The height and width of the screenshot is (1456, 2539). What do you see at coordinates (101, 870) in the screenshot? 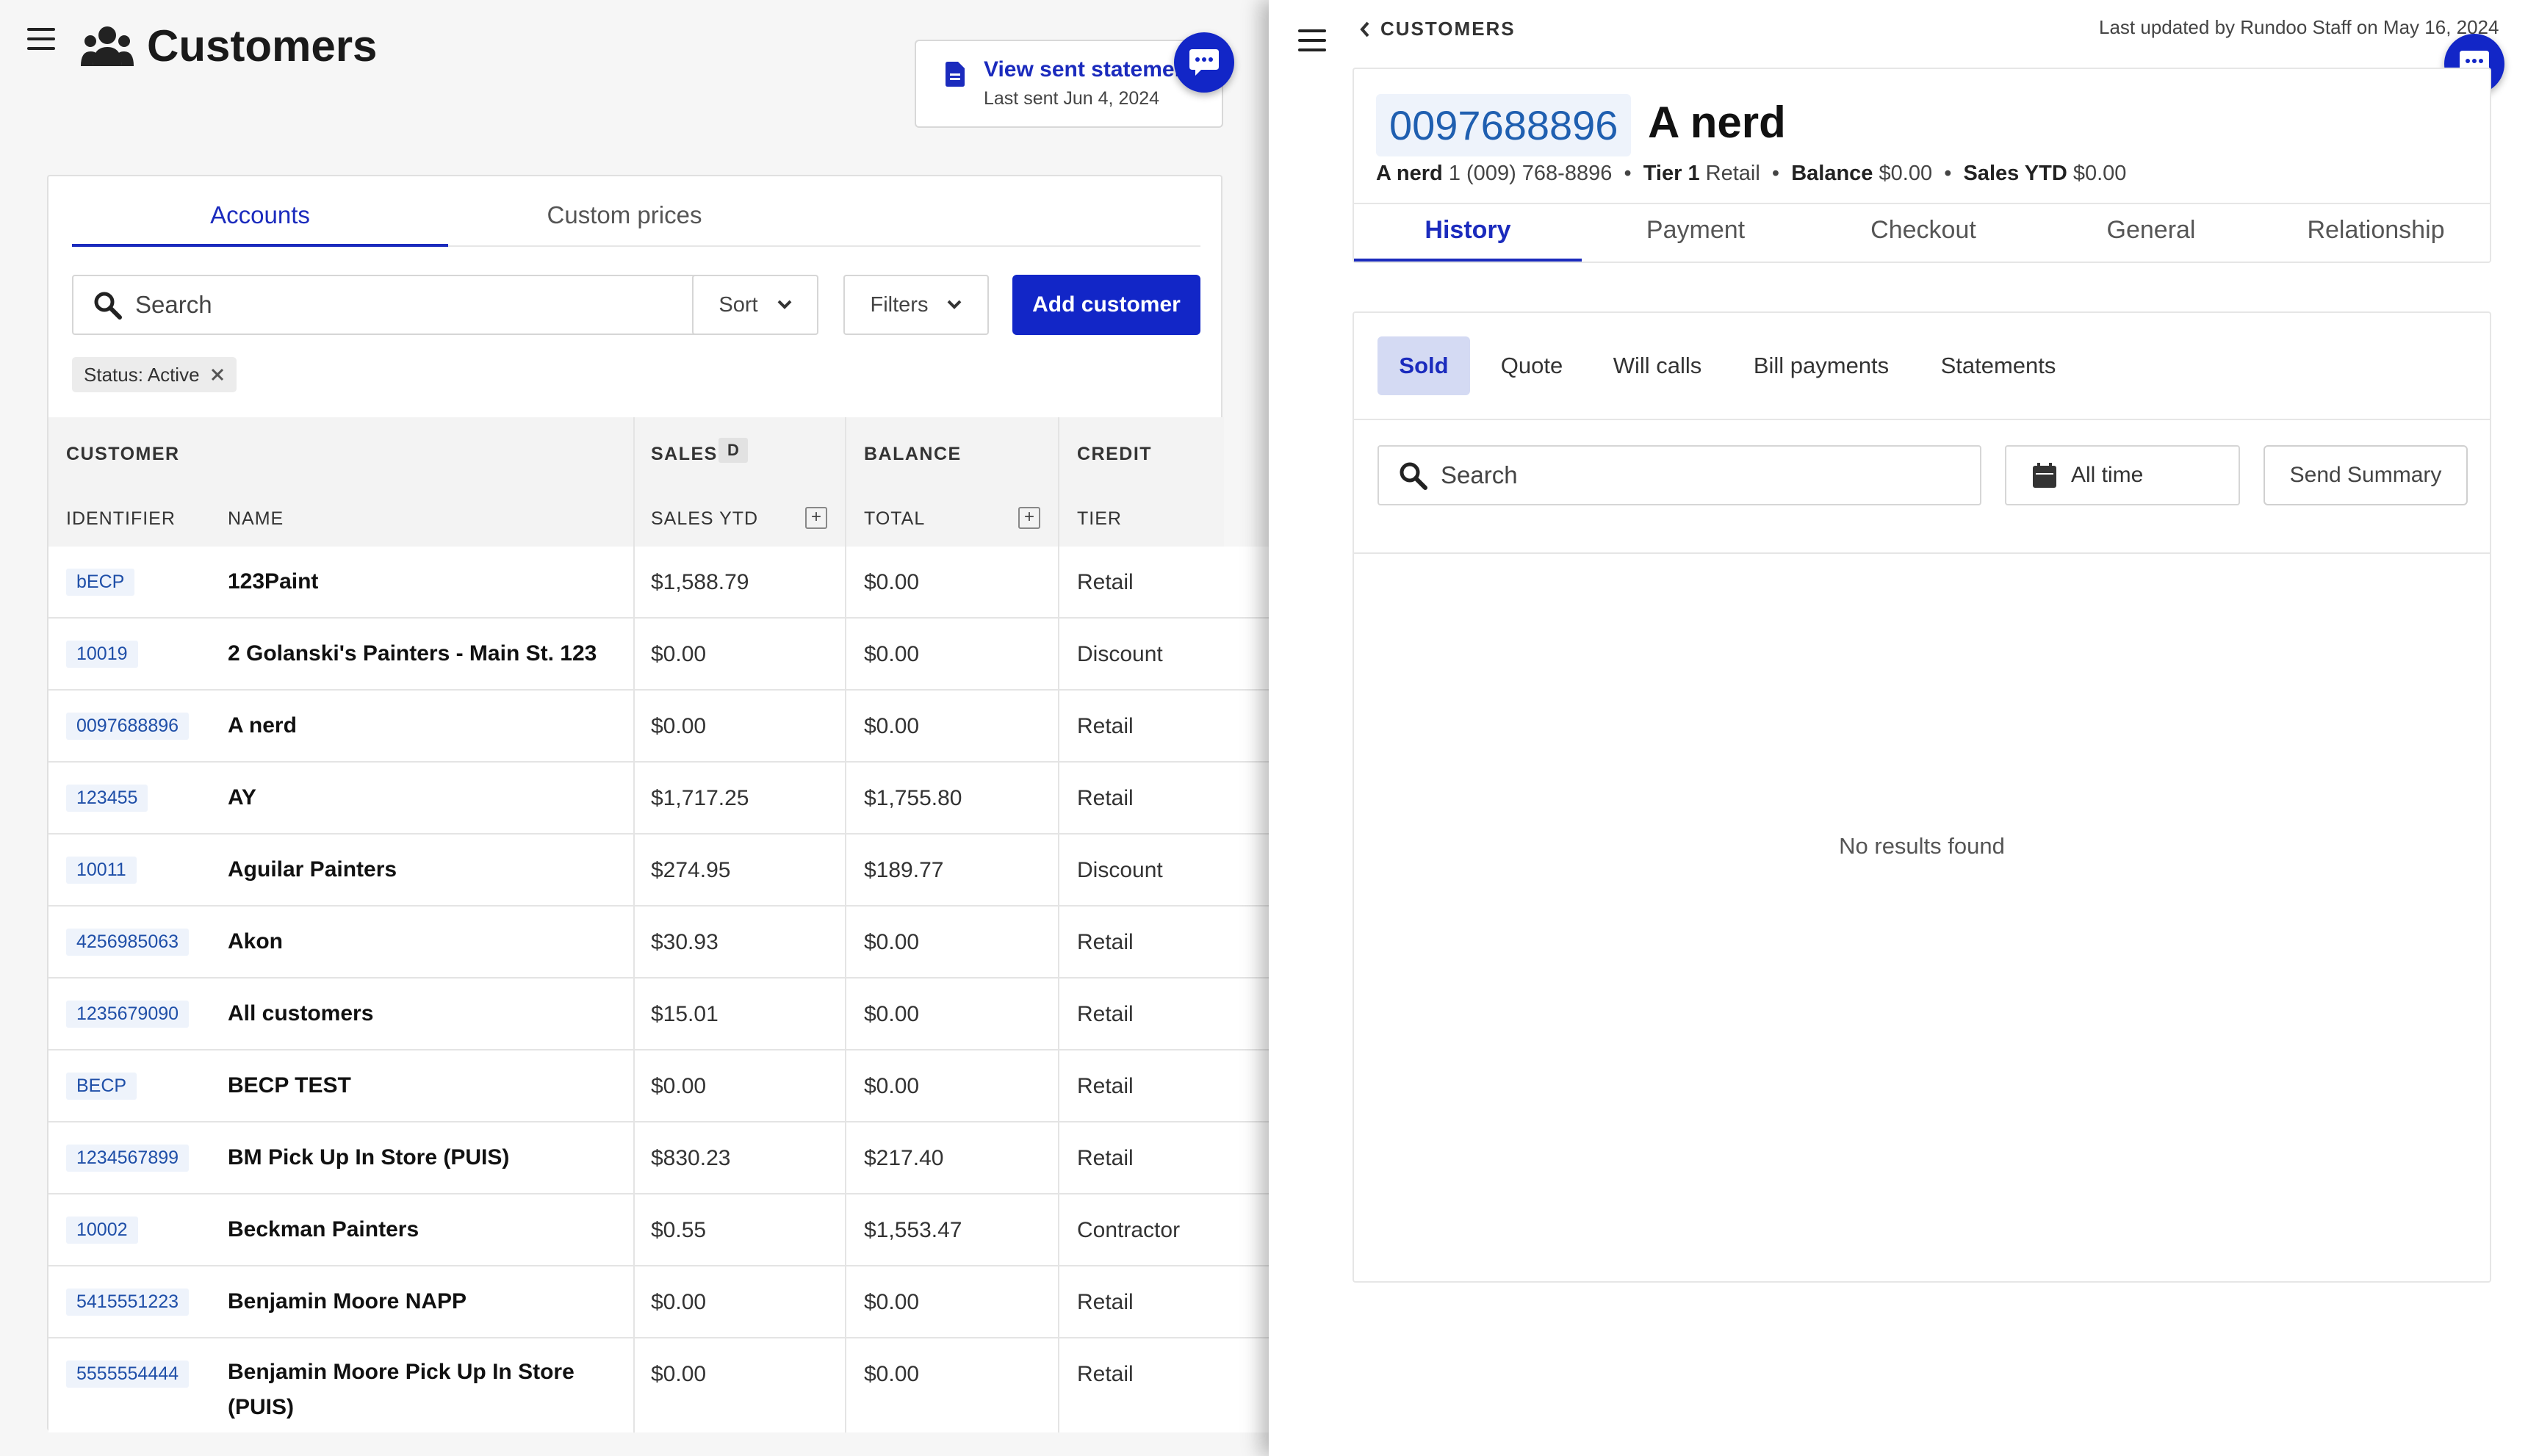
I see `customer-id: 10011` at bounding box center [101, 870].